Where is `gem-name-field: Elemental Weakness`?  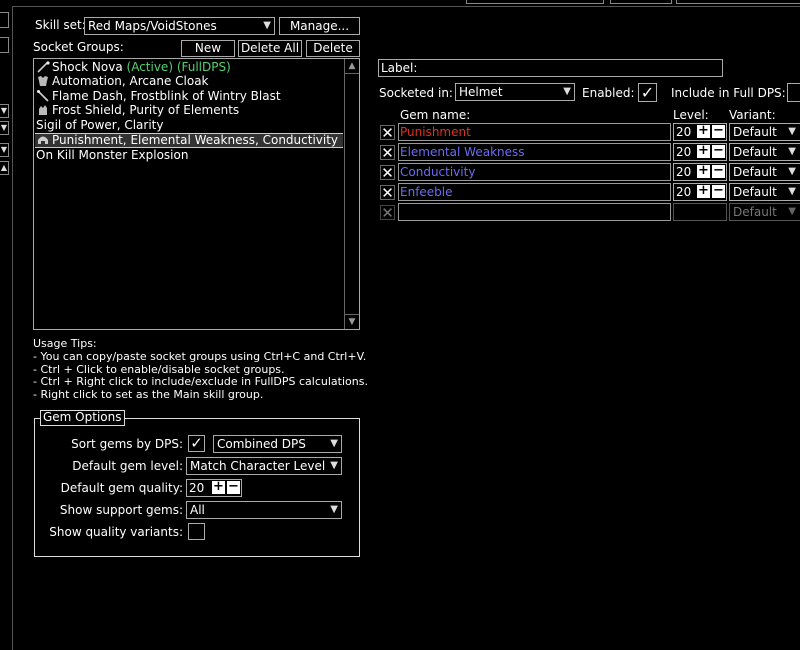 gem-name-field: Elemental Weakness is located at coordinates (534, 152).